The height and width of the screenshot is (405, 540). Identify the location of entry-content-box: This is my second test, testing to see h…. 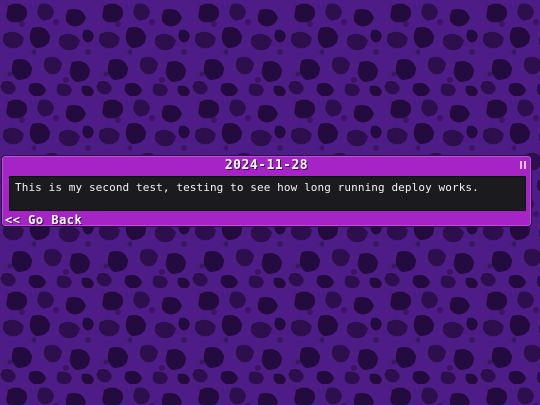
(267, 193).